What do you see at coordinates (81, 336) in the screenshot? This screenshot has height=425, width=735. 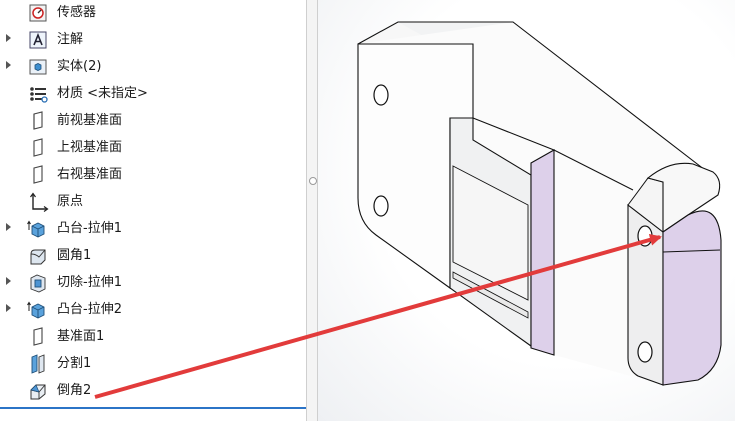 I see `tree-item-label: 基准面1` at bounding box center [81, 336].